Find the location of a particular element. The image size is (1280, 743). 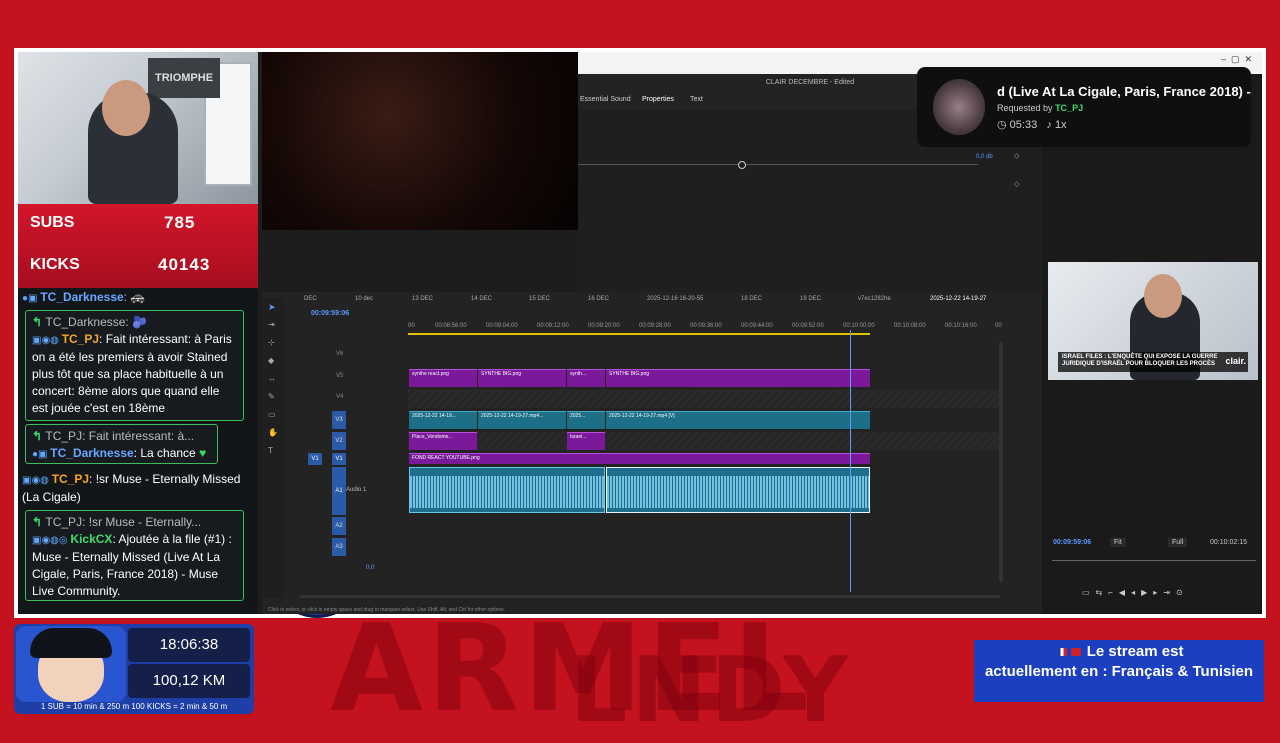

window-controls-icon: – ▢ ✕ is located at coordinates (1236, 59).